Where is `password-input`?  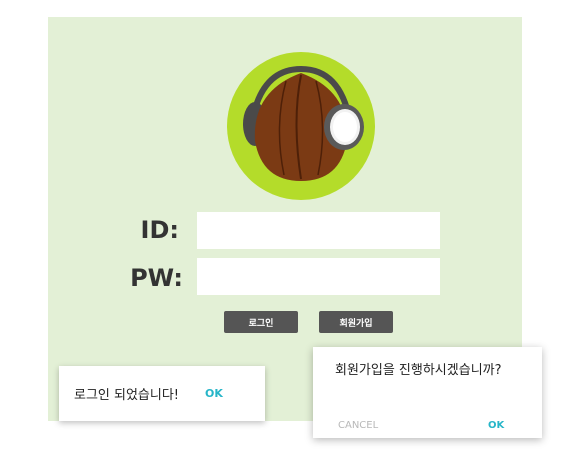
password-input is located at coordinates (318, 276).